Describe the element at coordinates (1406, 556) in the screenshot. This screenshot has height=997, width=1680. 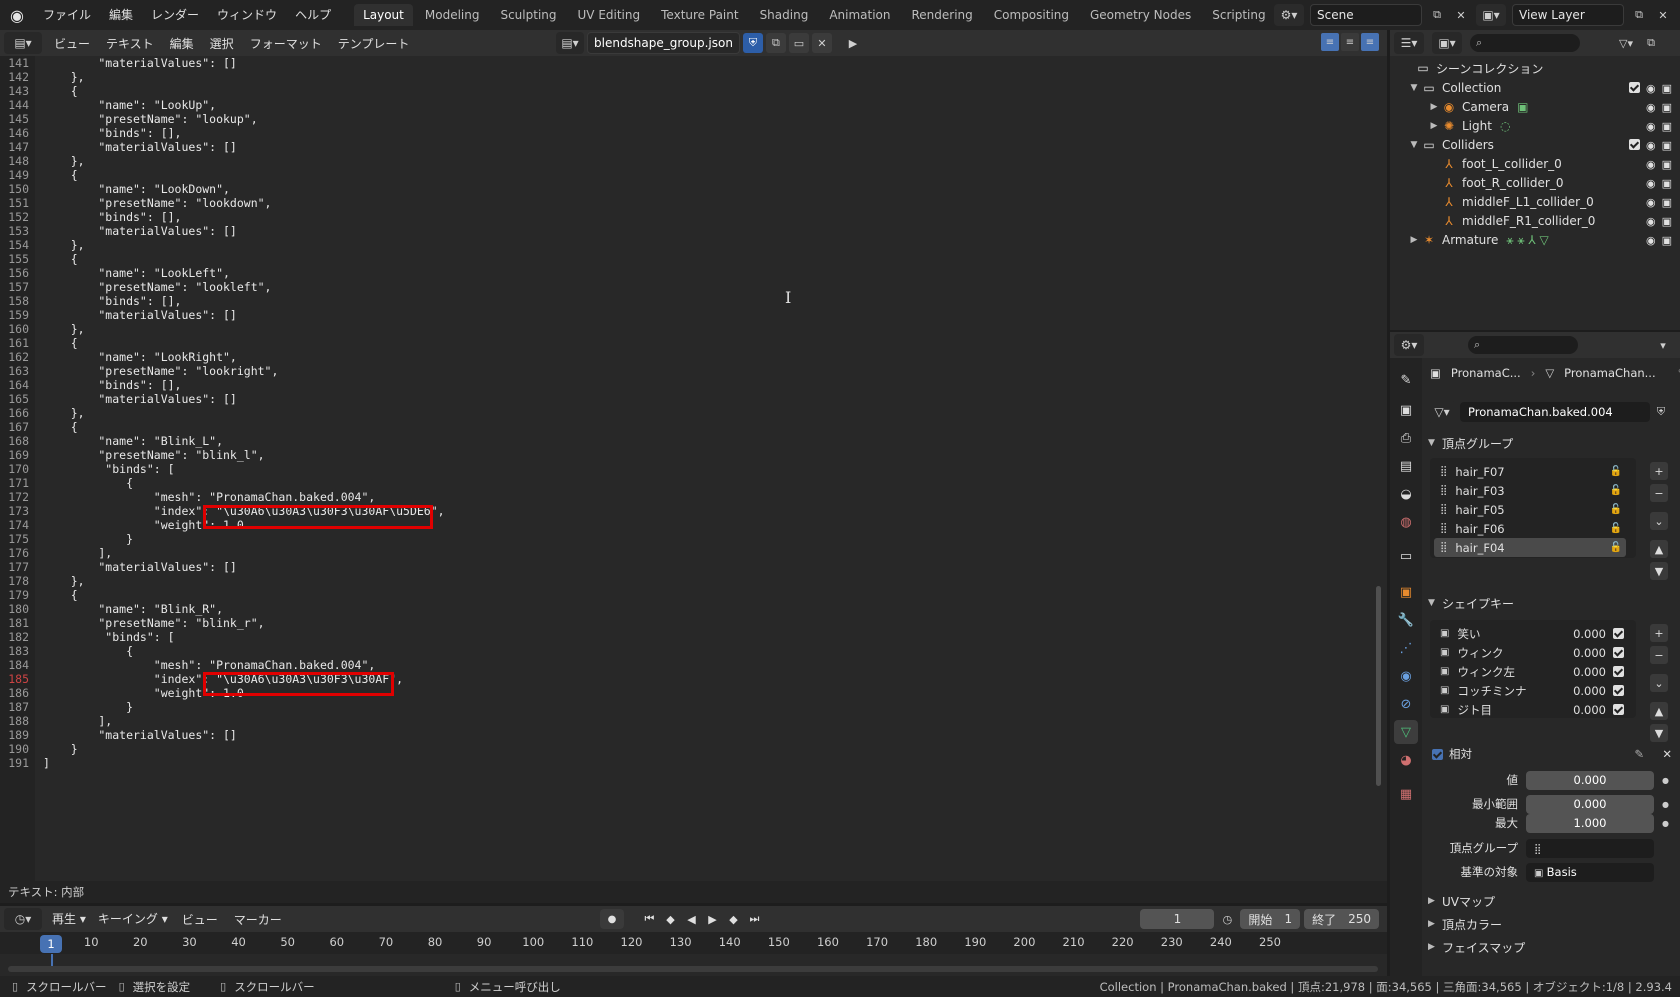
I see `collection-tab-icon: ▭` at that location.